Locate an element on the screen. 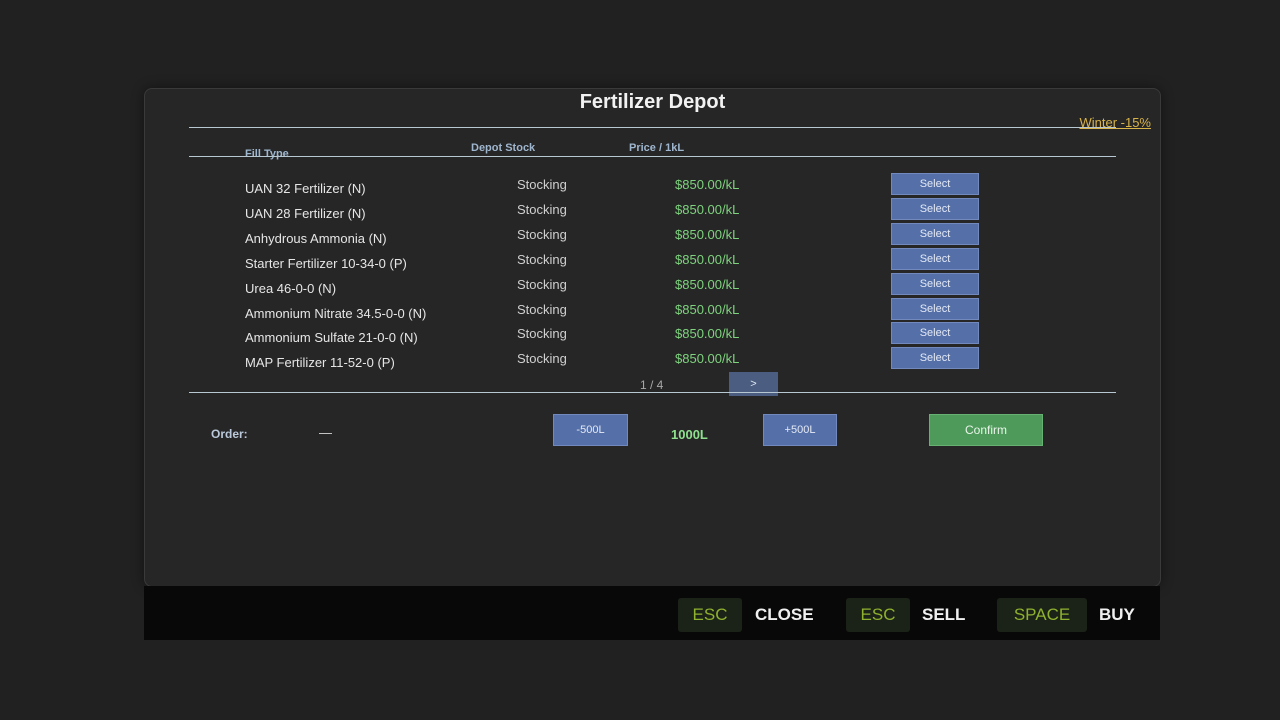  page-indicator: 1 / 4 is located at coordinates (652, 385).